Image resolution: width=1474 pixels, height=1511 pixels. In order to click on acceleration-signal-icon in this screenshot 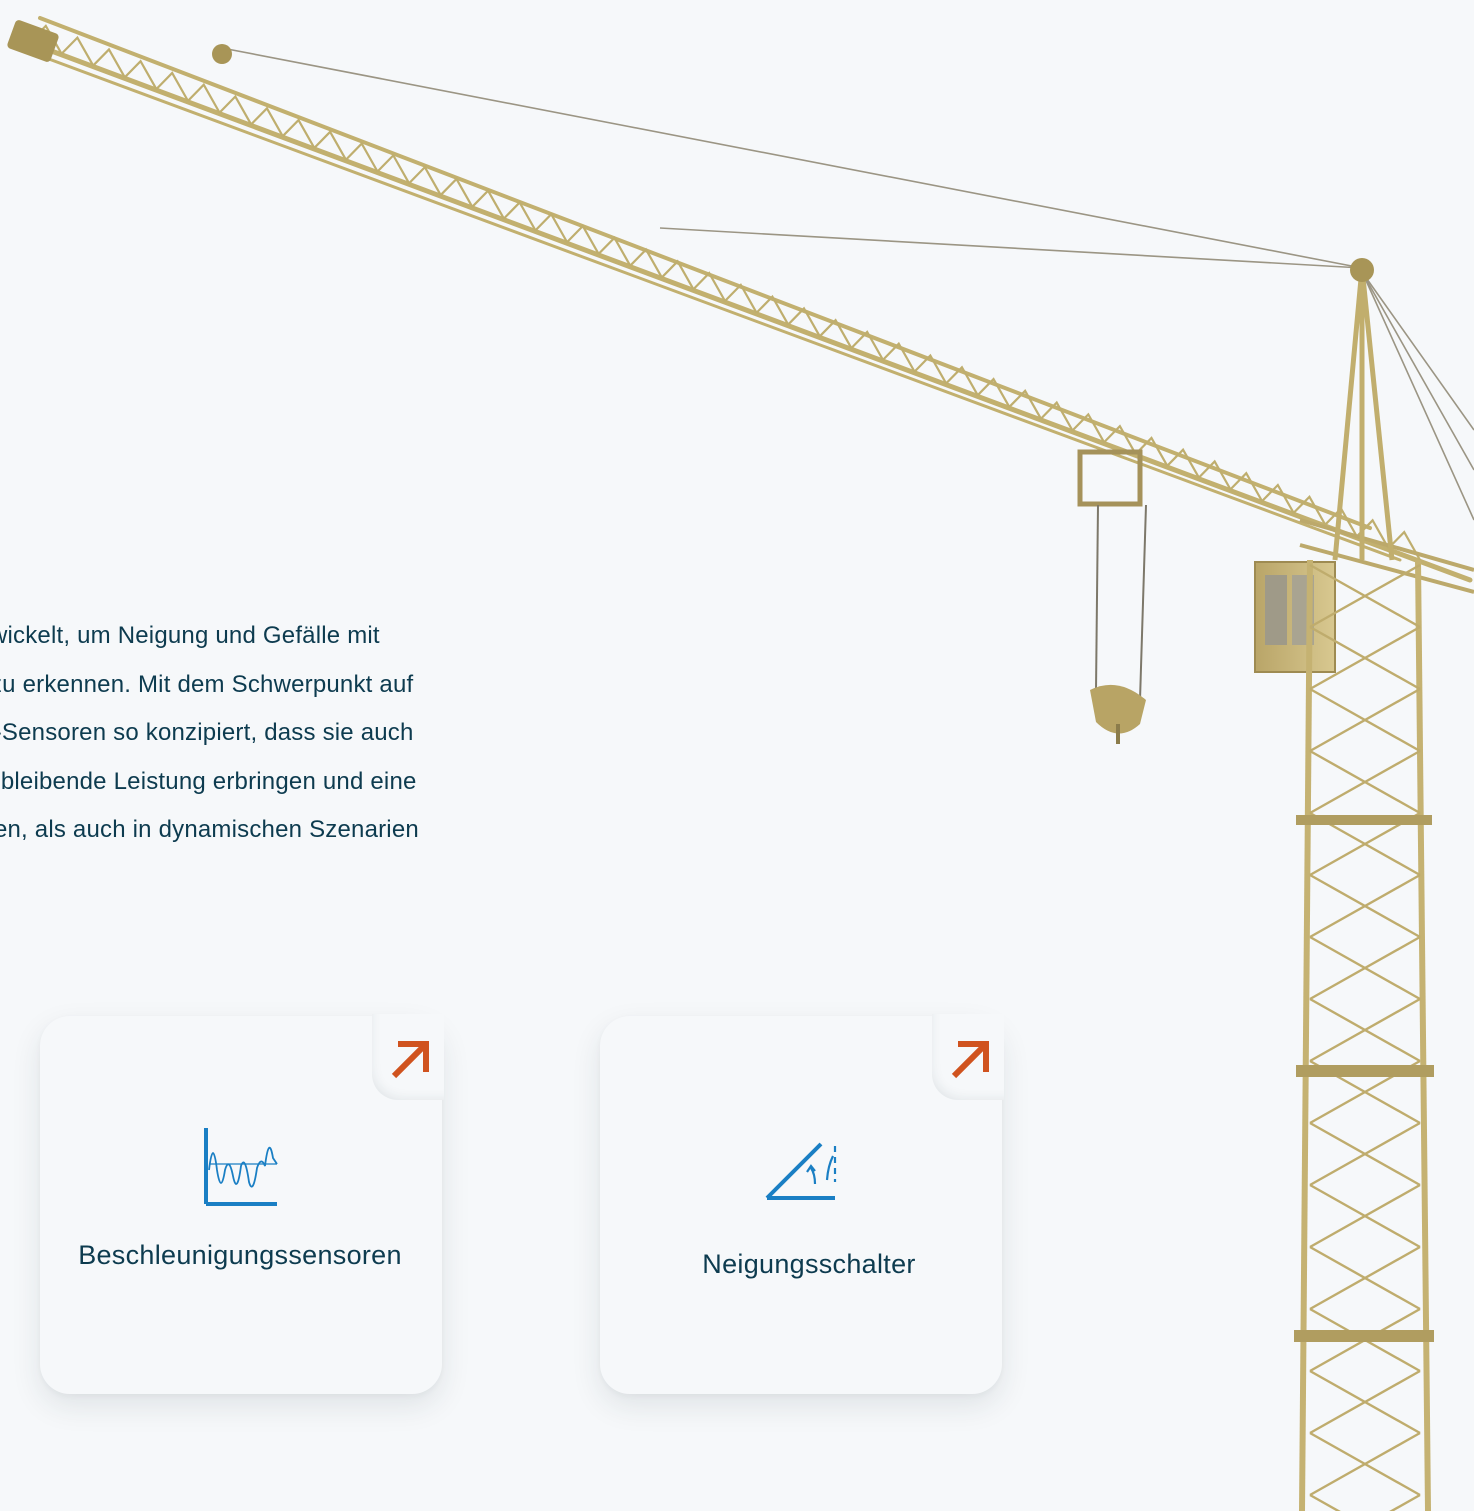, I will do `click(241, 1167)`.